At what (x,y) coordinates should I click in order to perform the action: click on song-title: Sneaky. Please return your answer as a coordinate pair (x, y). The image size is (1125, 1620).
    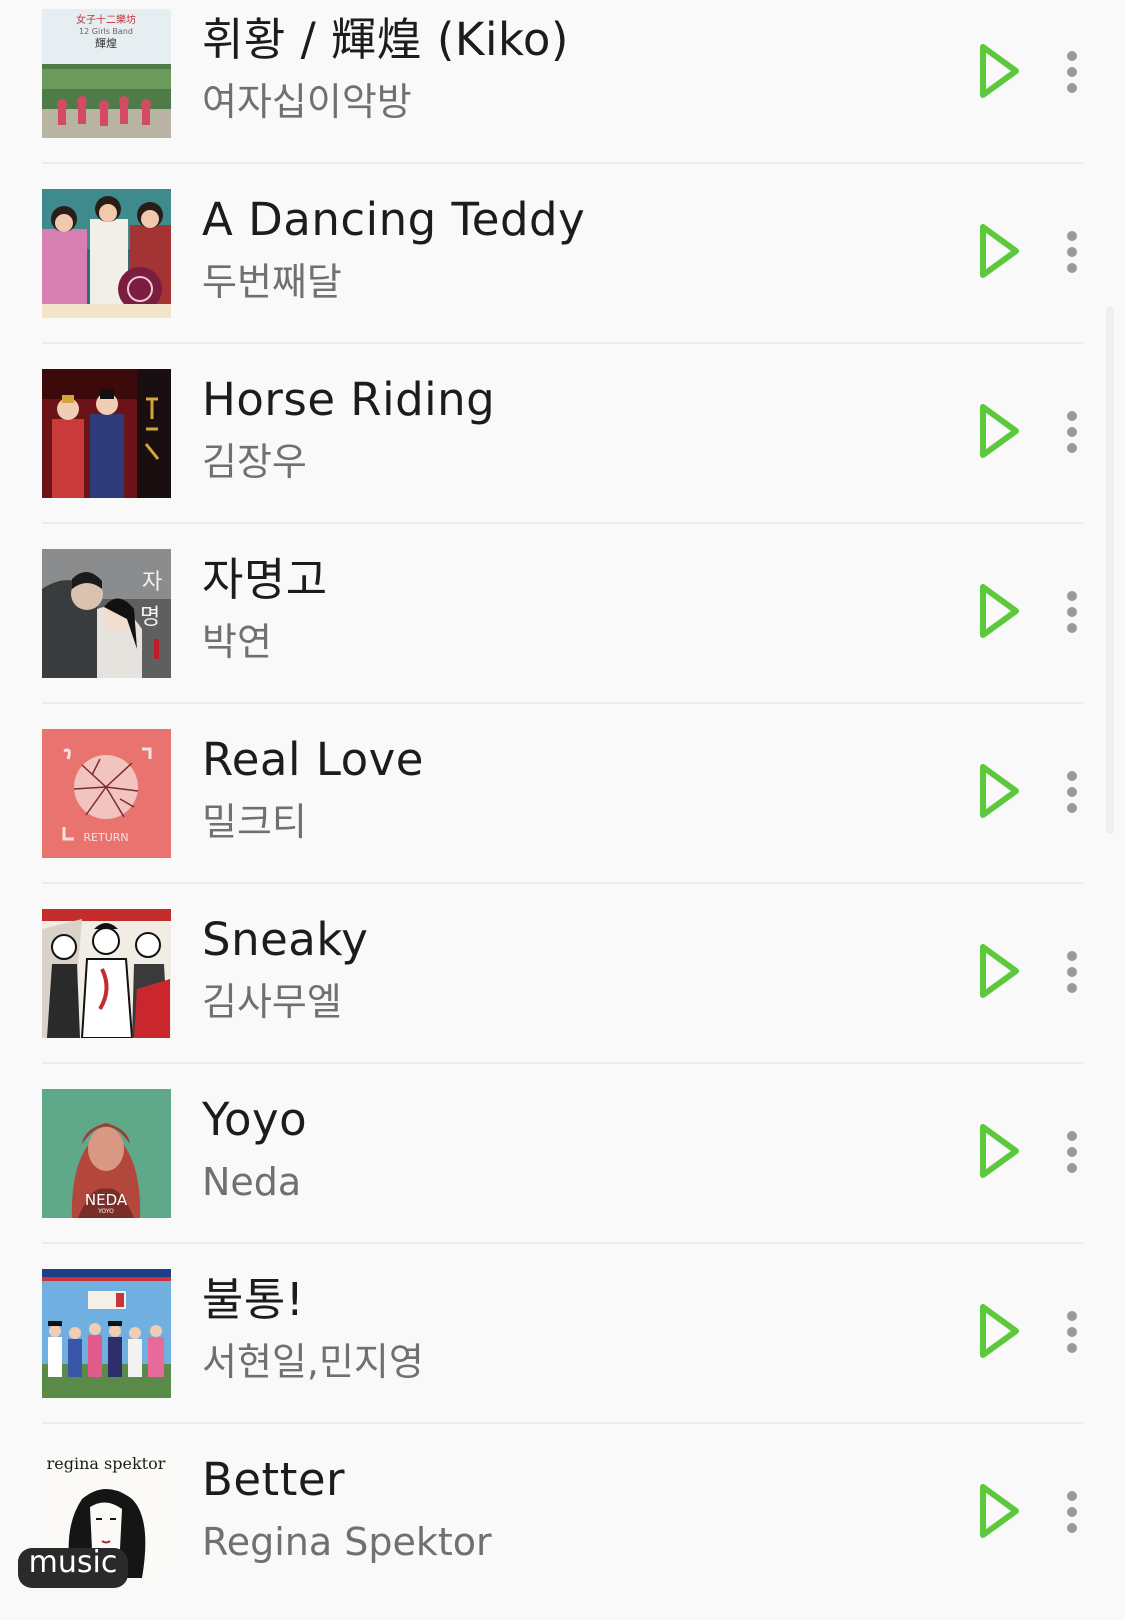
    Looking at the image, I should click on (285, 939).